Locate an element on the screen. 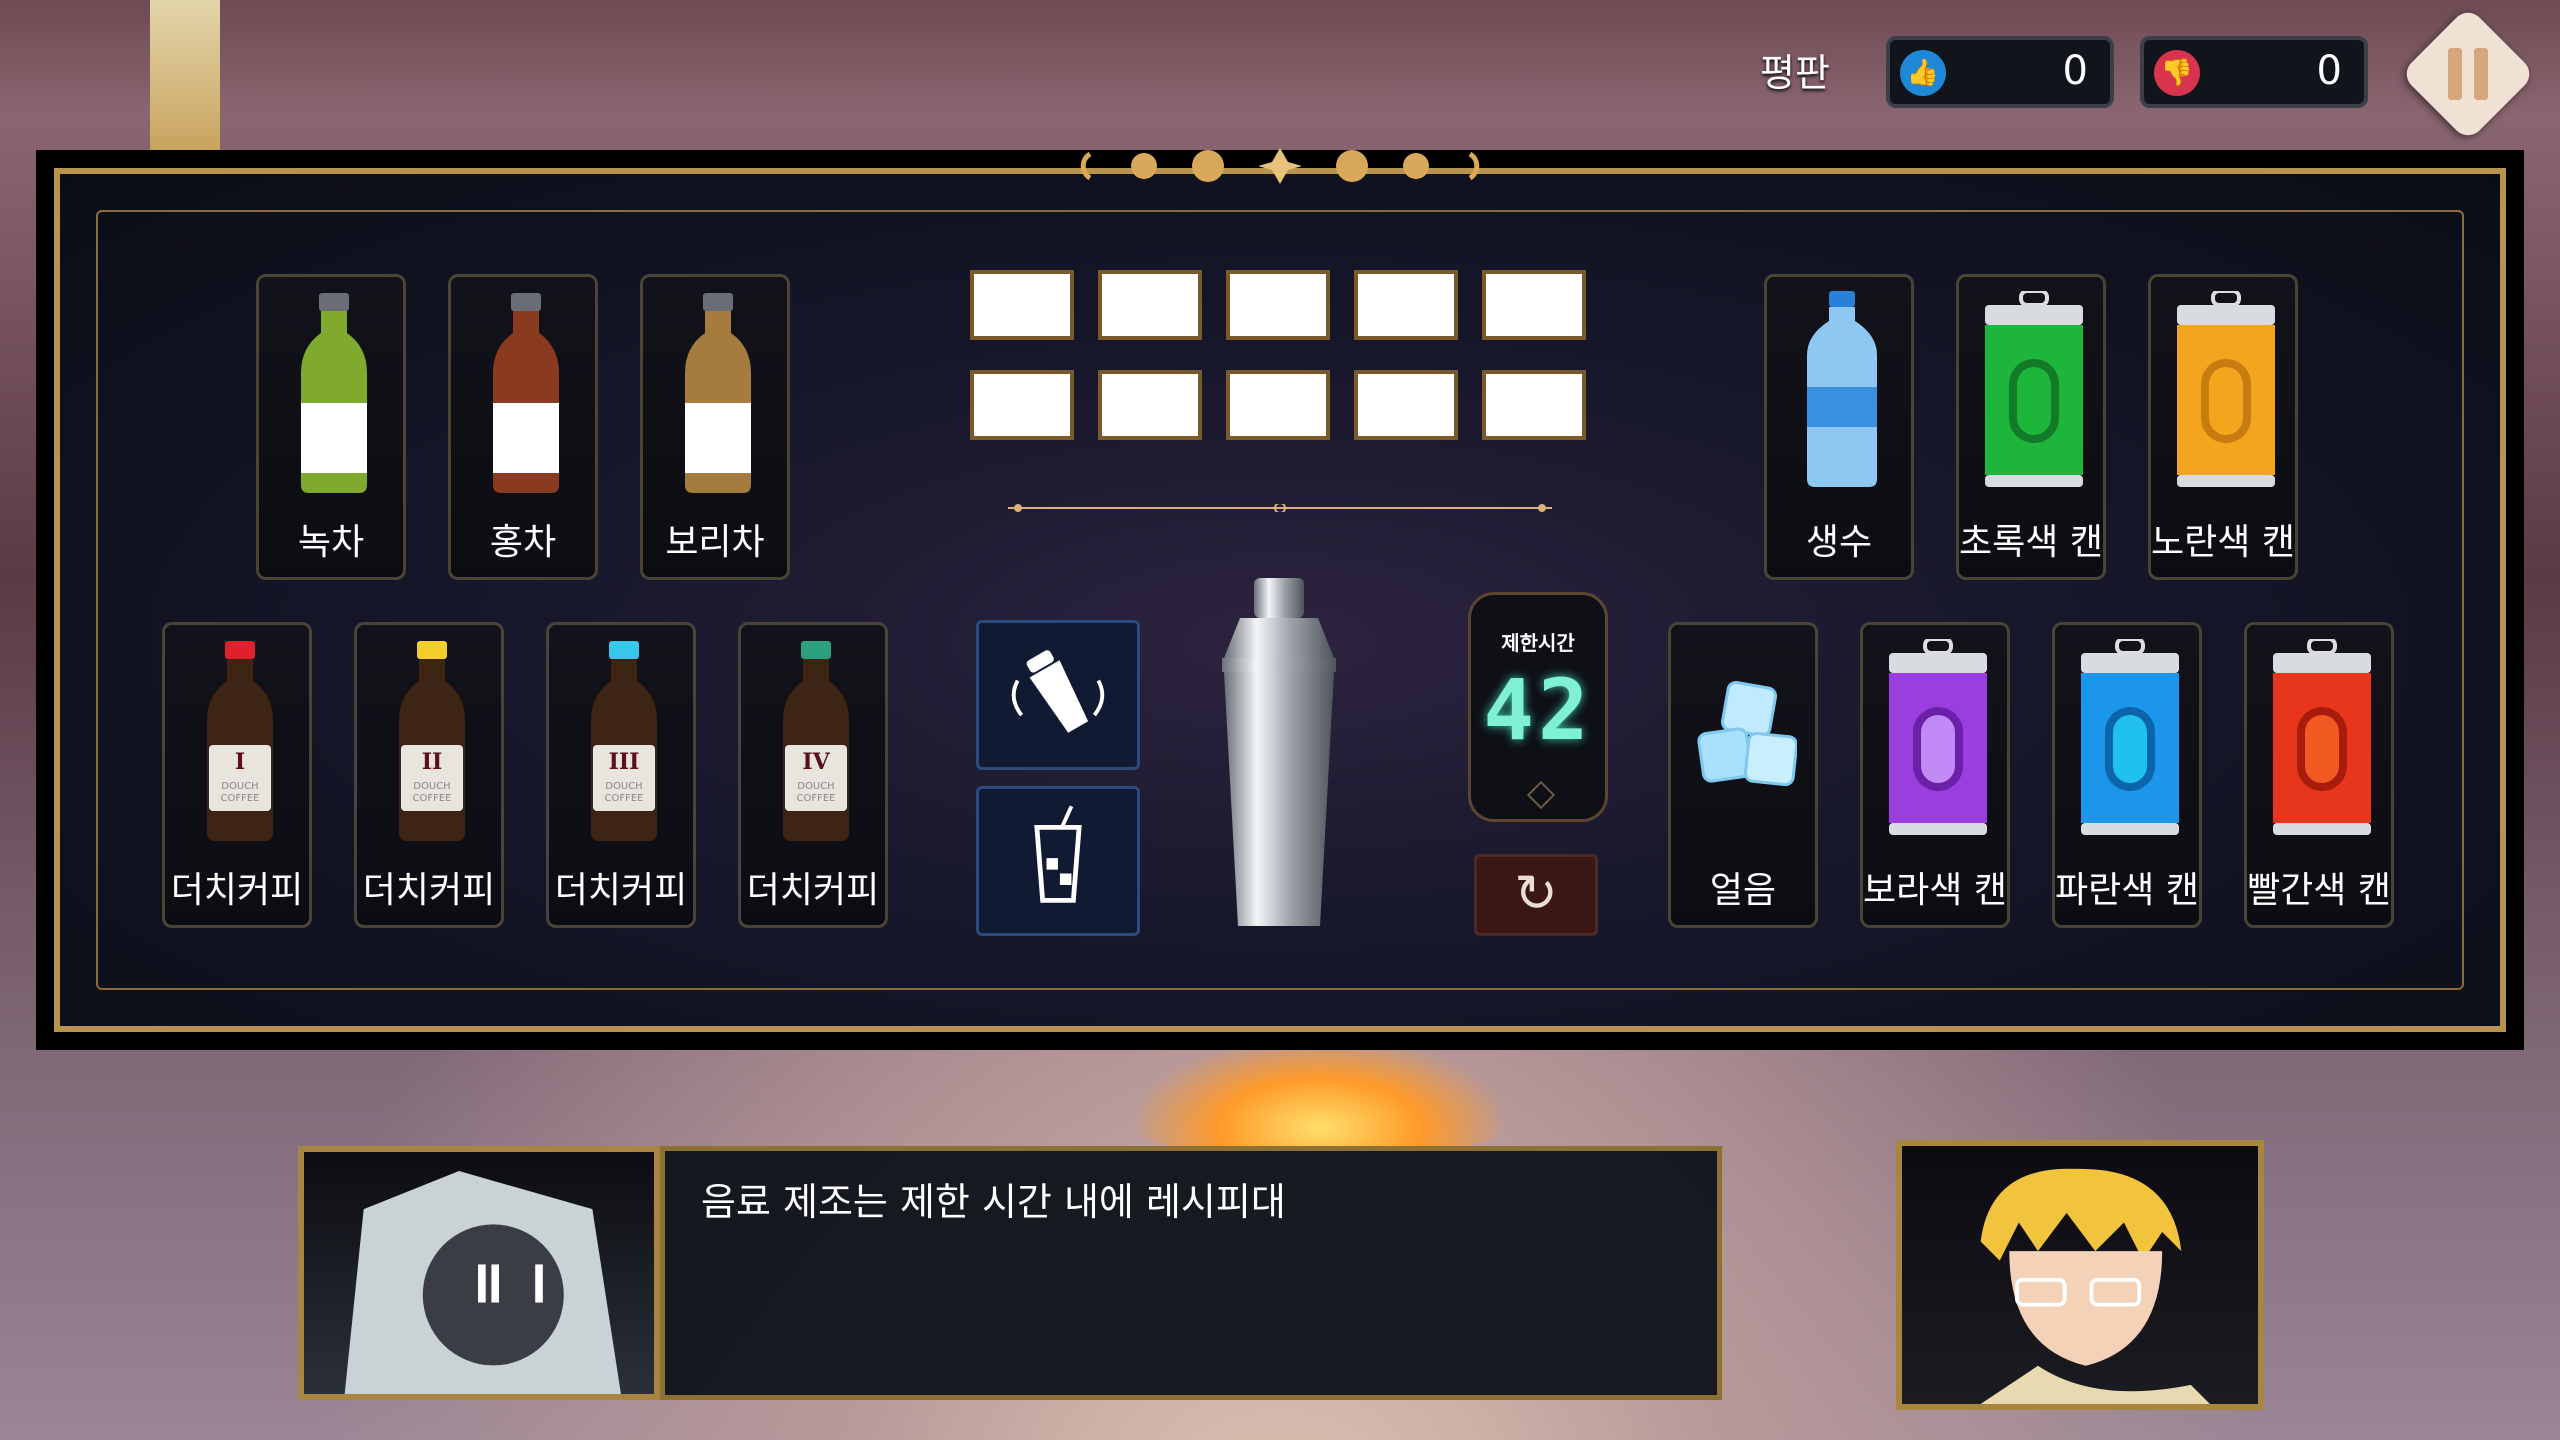 The height and width of the screenshot is (1440, 2560). ingredient-dutch-coffee-4: IV DOUCH COFFEE 더치커피 is located at coordinates (813, 775).